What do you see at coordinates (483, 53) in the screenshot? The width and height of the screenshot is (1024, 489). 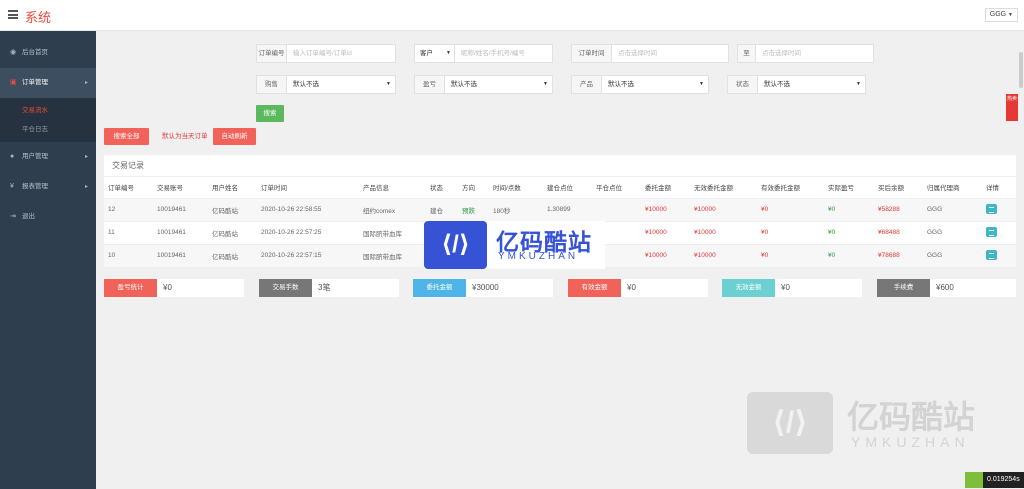 I see `customer-field: 客户 ▼ 昵称/姓名/手机号/编号` at bounding box center [483, 53].